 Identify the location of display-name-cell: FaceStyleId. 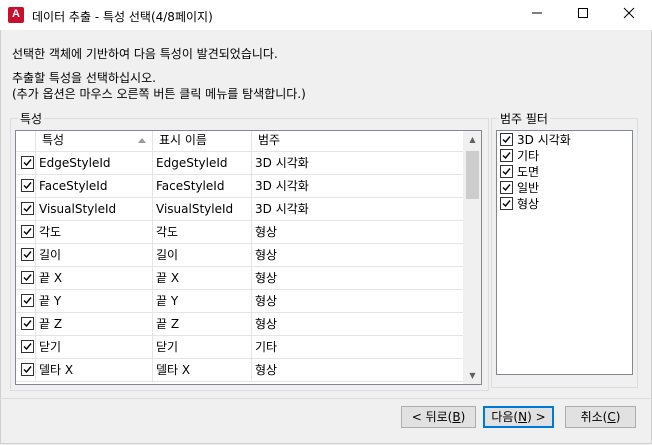
(202, 186).